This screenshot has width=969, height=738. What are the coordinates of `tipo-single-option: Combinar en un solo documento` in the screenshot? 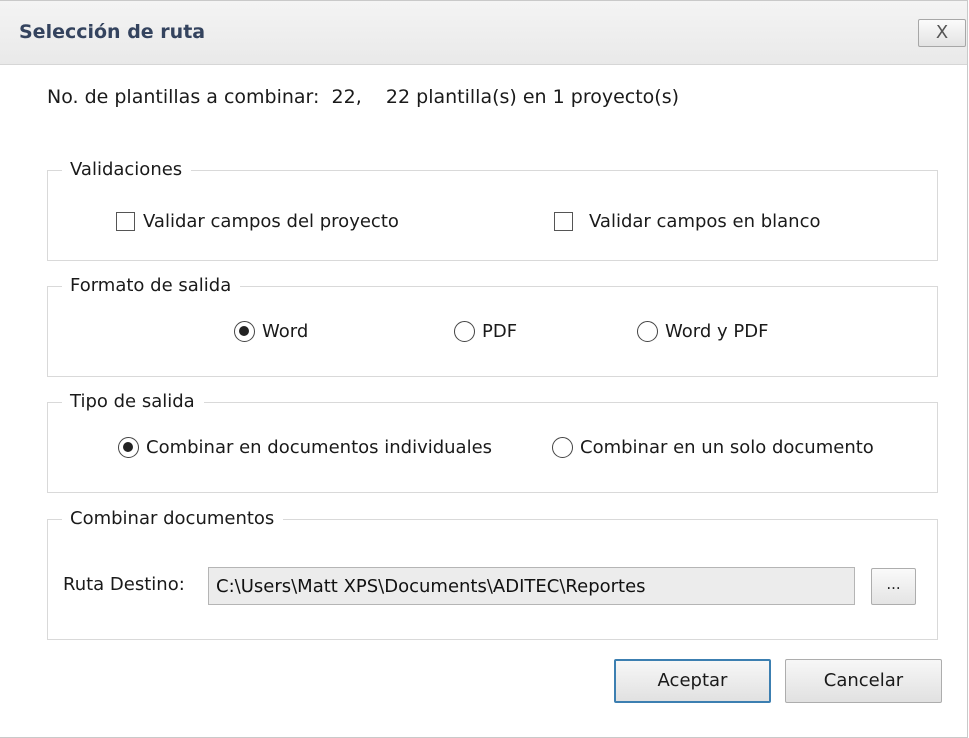 It's located at (713, 447).